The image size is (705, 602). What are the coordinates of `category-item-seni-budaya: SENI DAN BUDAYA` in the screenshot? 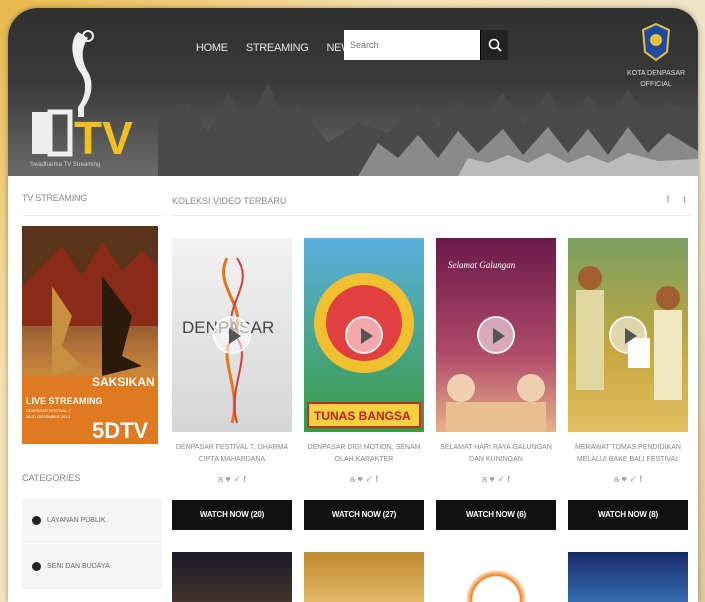 It's located at (92, 567).